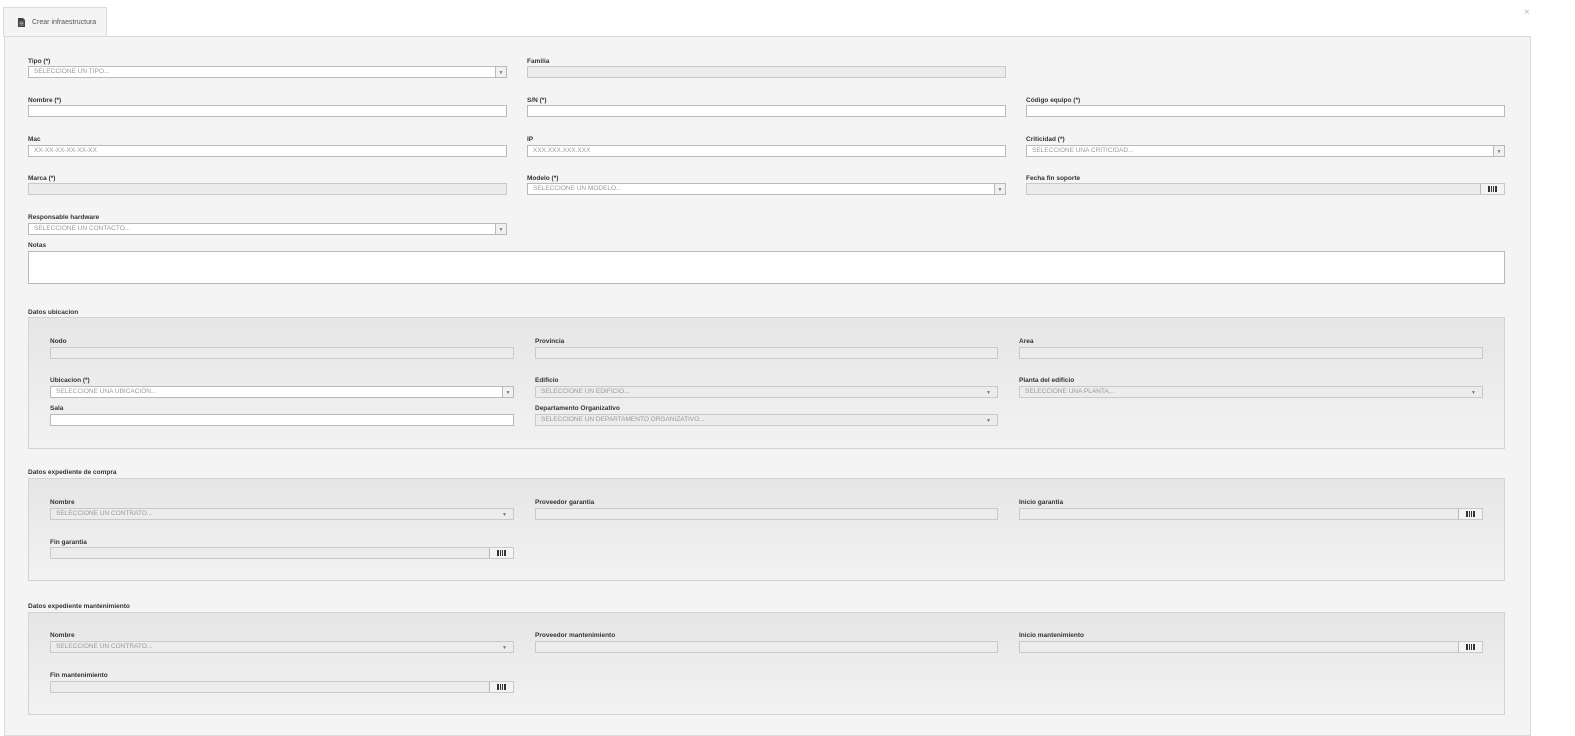 The image size is (1575, 736). What do you see at coordinates (1053, 178) in the screenshot?
I see `fecha-fin-soporte-label: Fecha fin soporte` at bounding box center [1053, 178].